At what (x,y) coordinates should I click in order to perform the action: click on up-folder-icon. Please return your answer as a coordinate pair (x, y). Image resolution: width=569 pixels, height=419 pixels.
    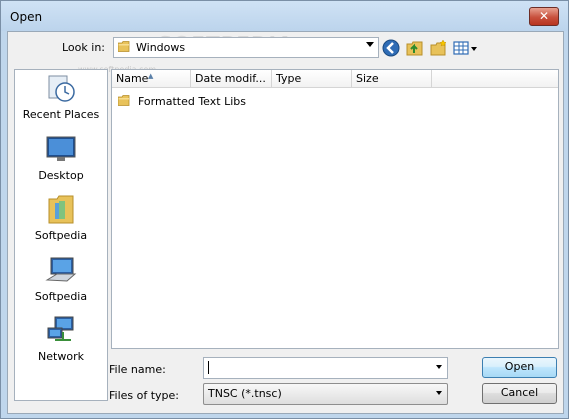
    Looking at the image, I should click on (415, 48).